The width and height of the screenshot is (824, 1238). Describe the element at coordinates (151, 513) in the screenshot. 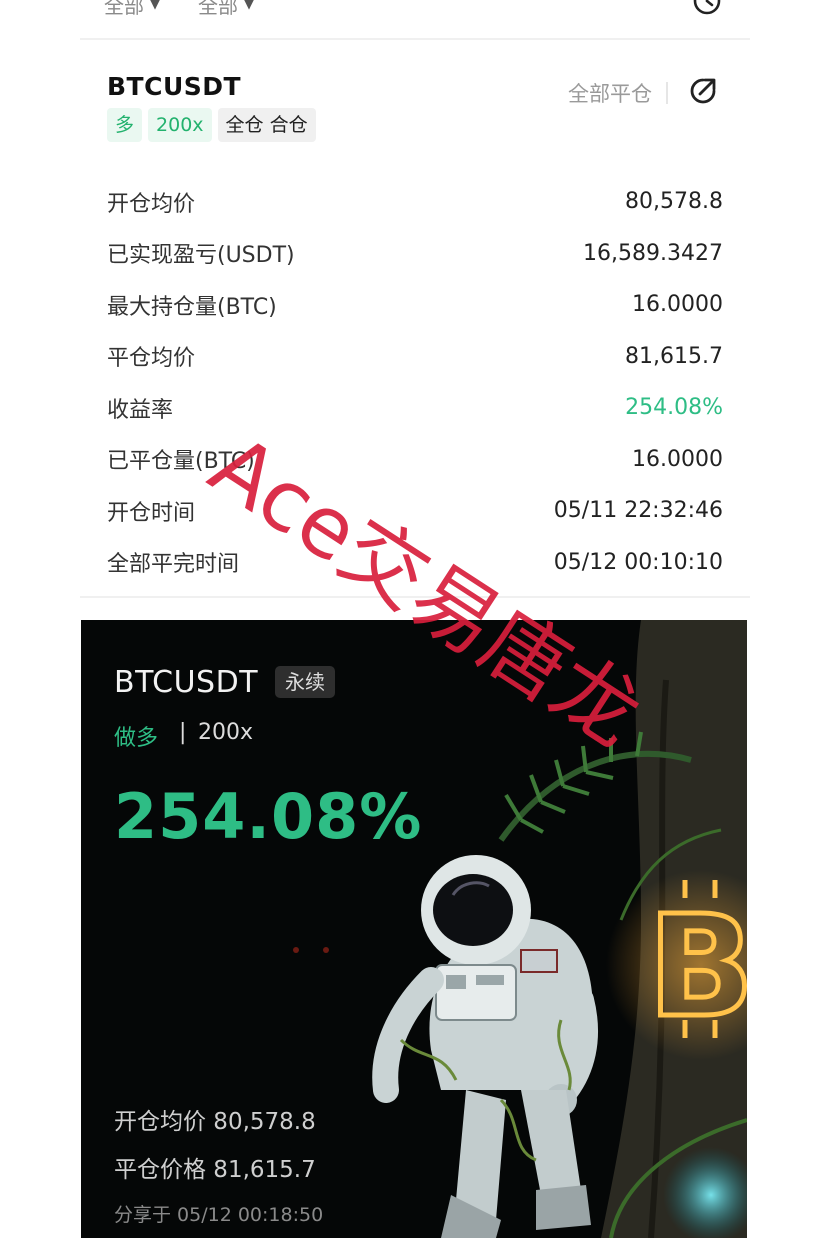

I see `detail-label: 开仓时间` at that location.